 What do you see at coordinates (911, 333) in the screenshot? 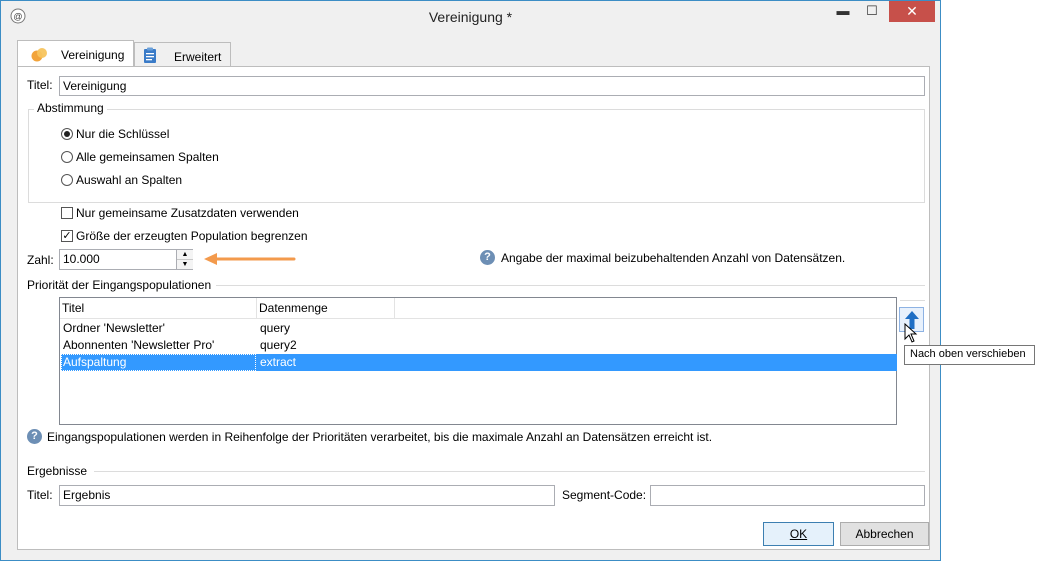
I see `mouse-pointer-icon` at bounding box center [911, 333].